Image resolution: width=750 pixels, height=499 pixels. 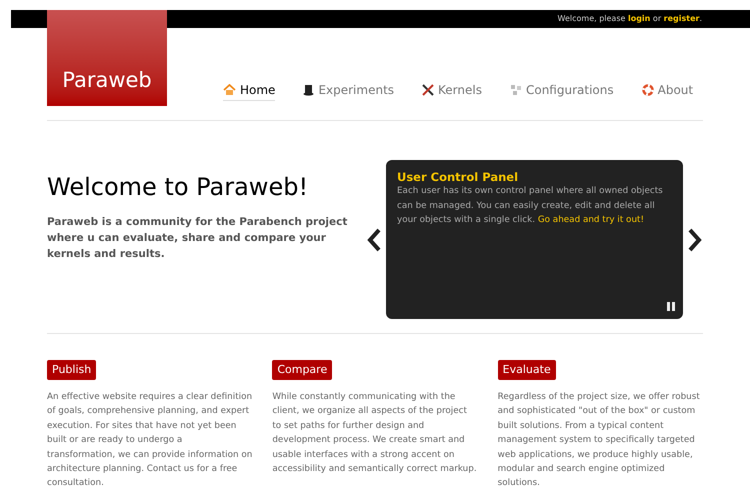 I want to click on slide-title: User Control Panel, so click(x=458, y=177).